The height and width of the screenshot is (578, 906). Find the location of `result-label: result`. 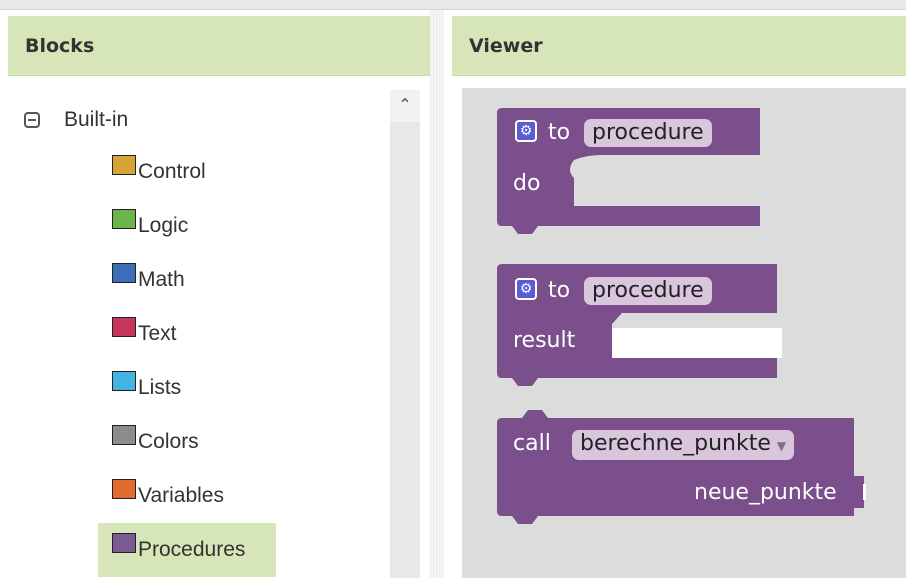

result-label: result is located at coordinates (544, 340).